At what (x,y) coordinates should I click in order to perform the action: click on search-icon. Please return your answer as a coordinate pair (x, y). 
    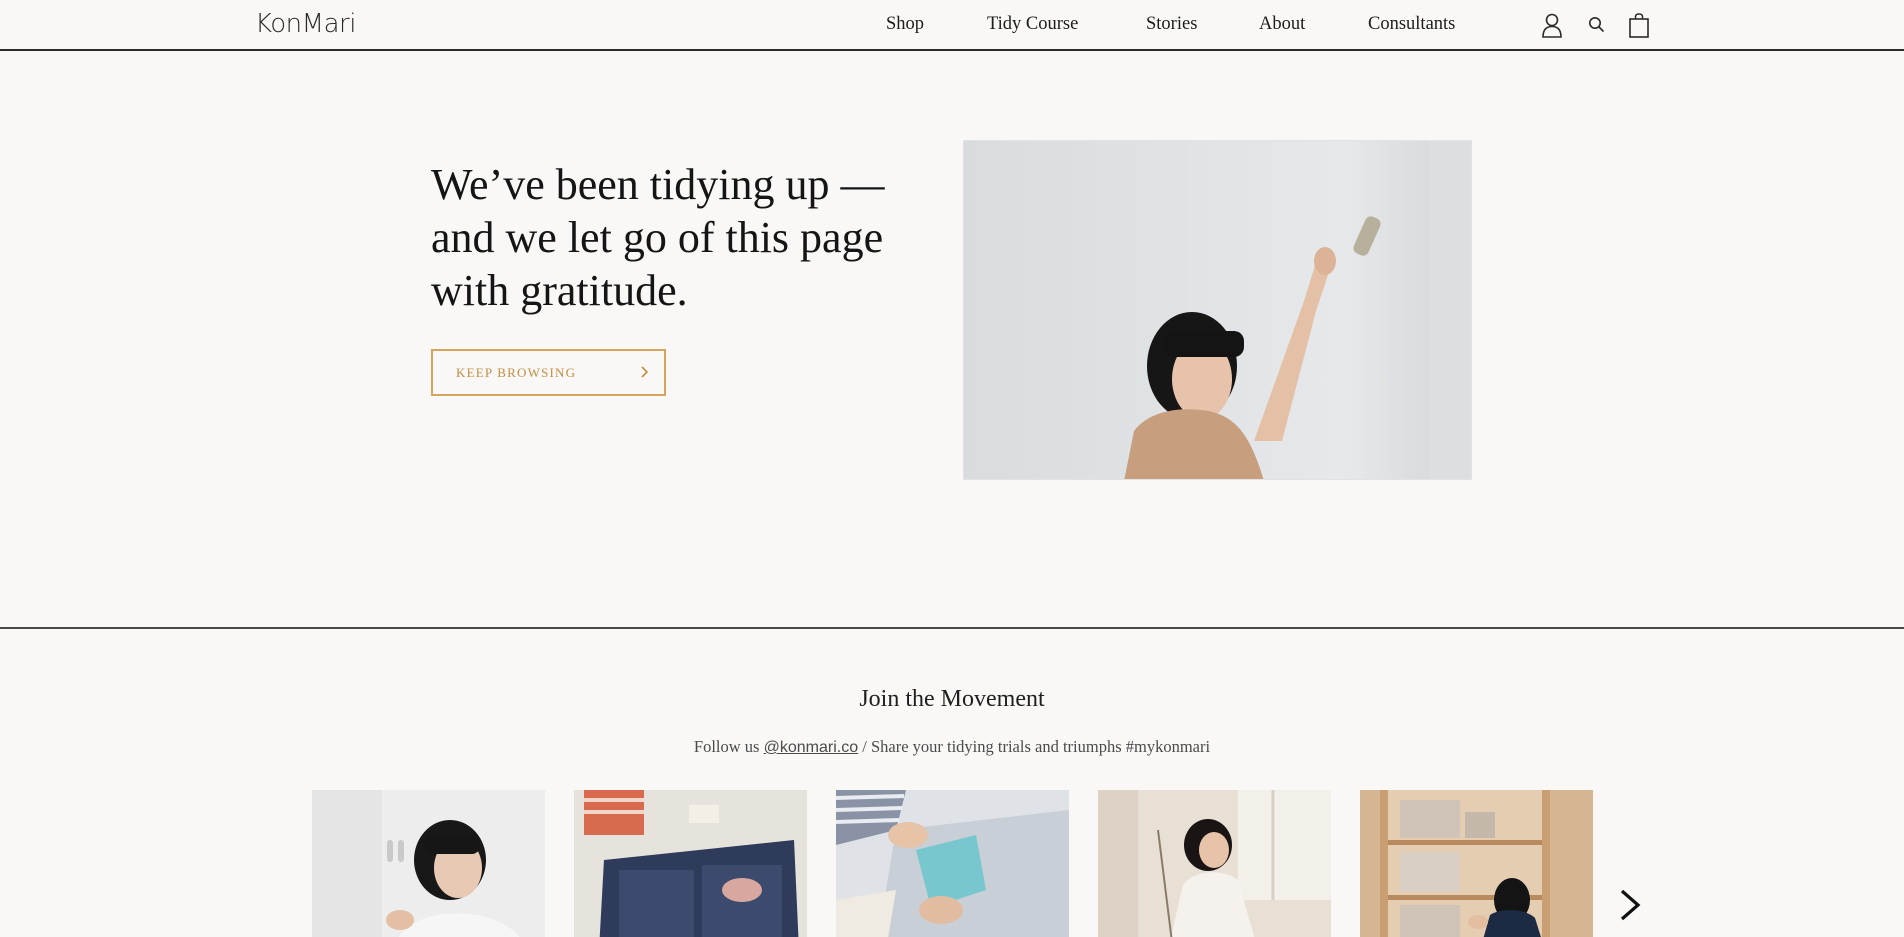
    Looking at the image, I should click on (1596, 24).